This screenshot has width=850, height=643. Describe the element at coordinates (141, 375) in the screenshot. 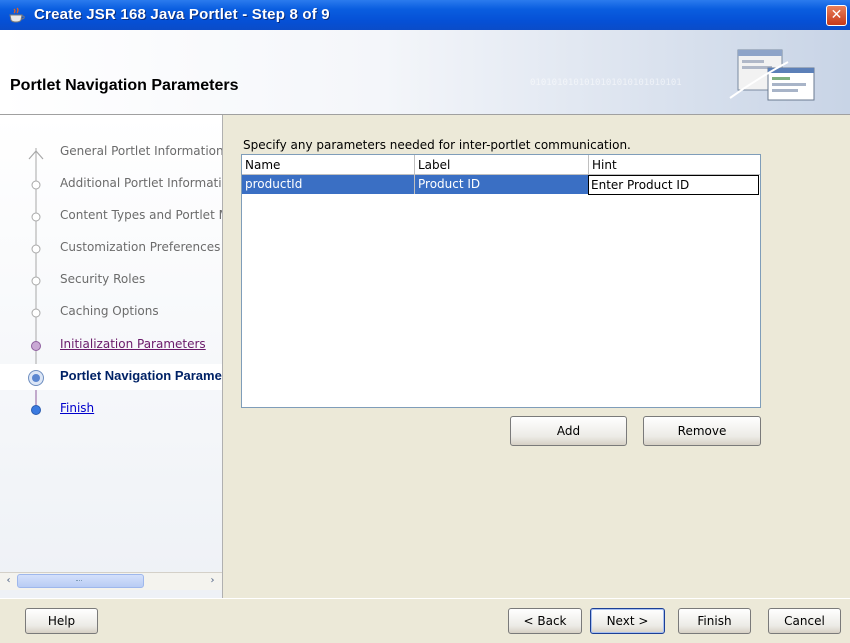

I see `nav-step-label: Portlet Navigation Parameters` at that location.